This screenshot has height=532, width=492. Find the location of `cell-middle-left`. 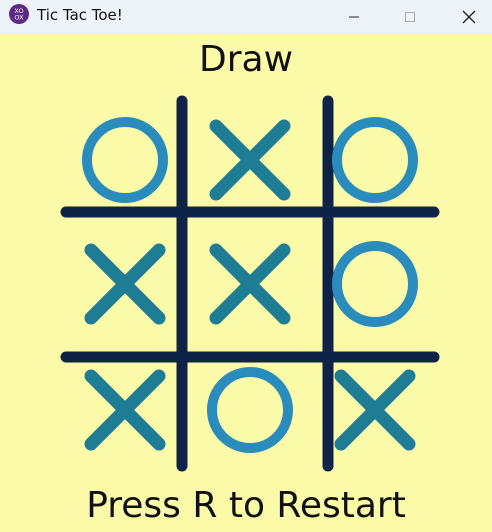

cell-middle-left is located at coordinates (125, 284).